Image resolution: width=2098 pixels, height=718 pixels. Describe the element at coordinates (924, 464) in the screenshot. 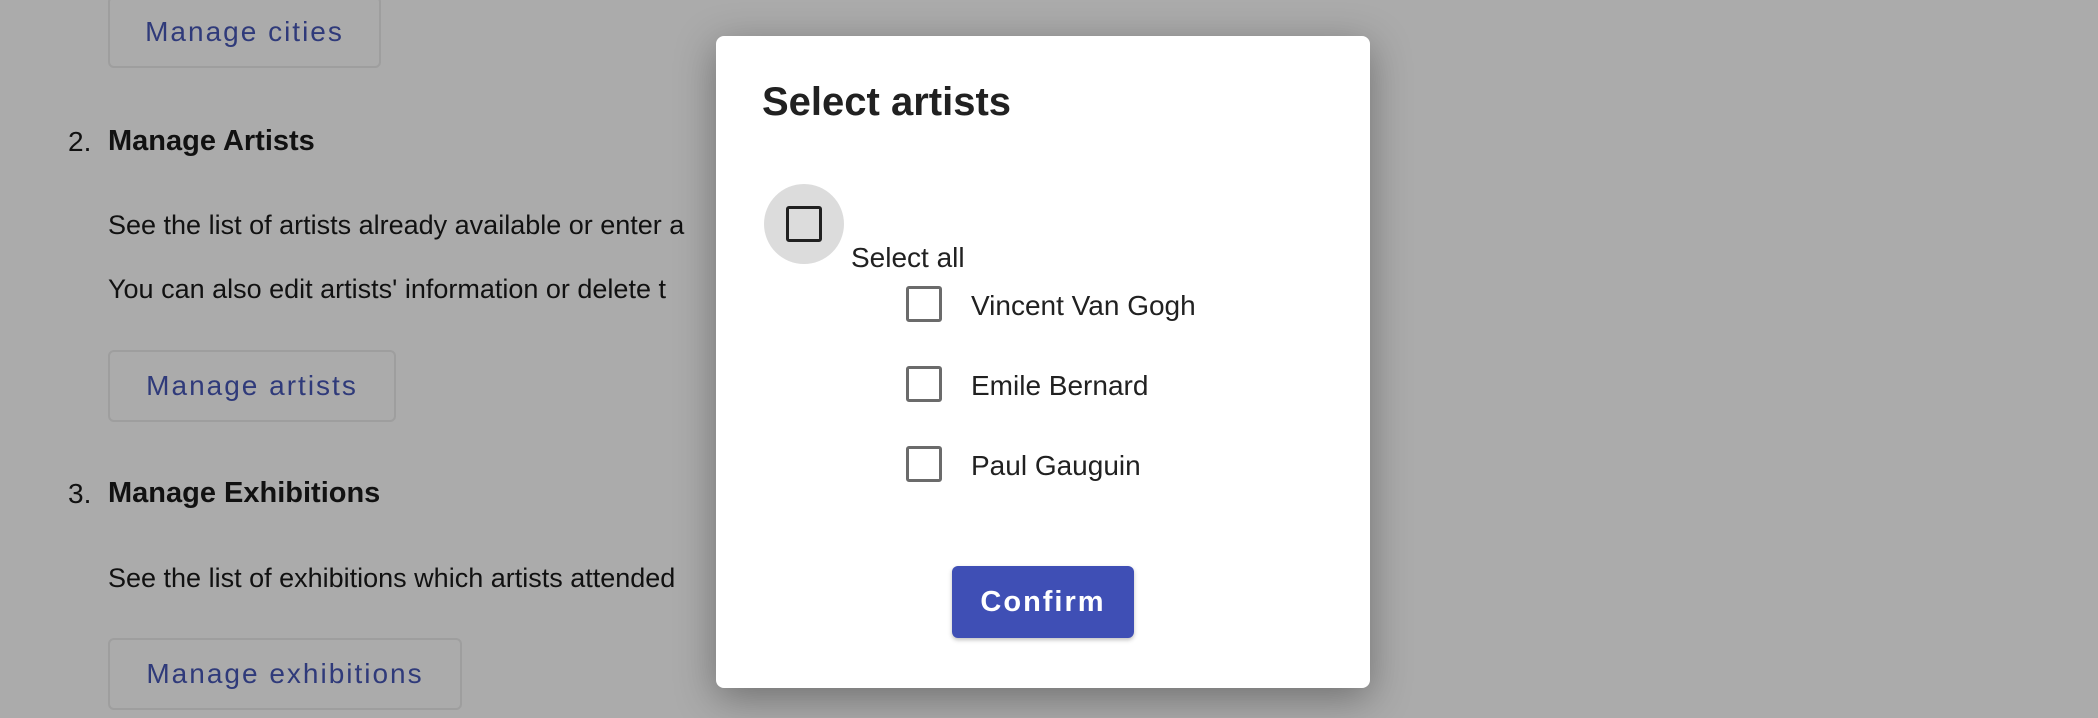

I see `artist-checkbox-paul-gauguin` at that location.